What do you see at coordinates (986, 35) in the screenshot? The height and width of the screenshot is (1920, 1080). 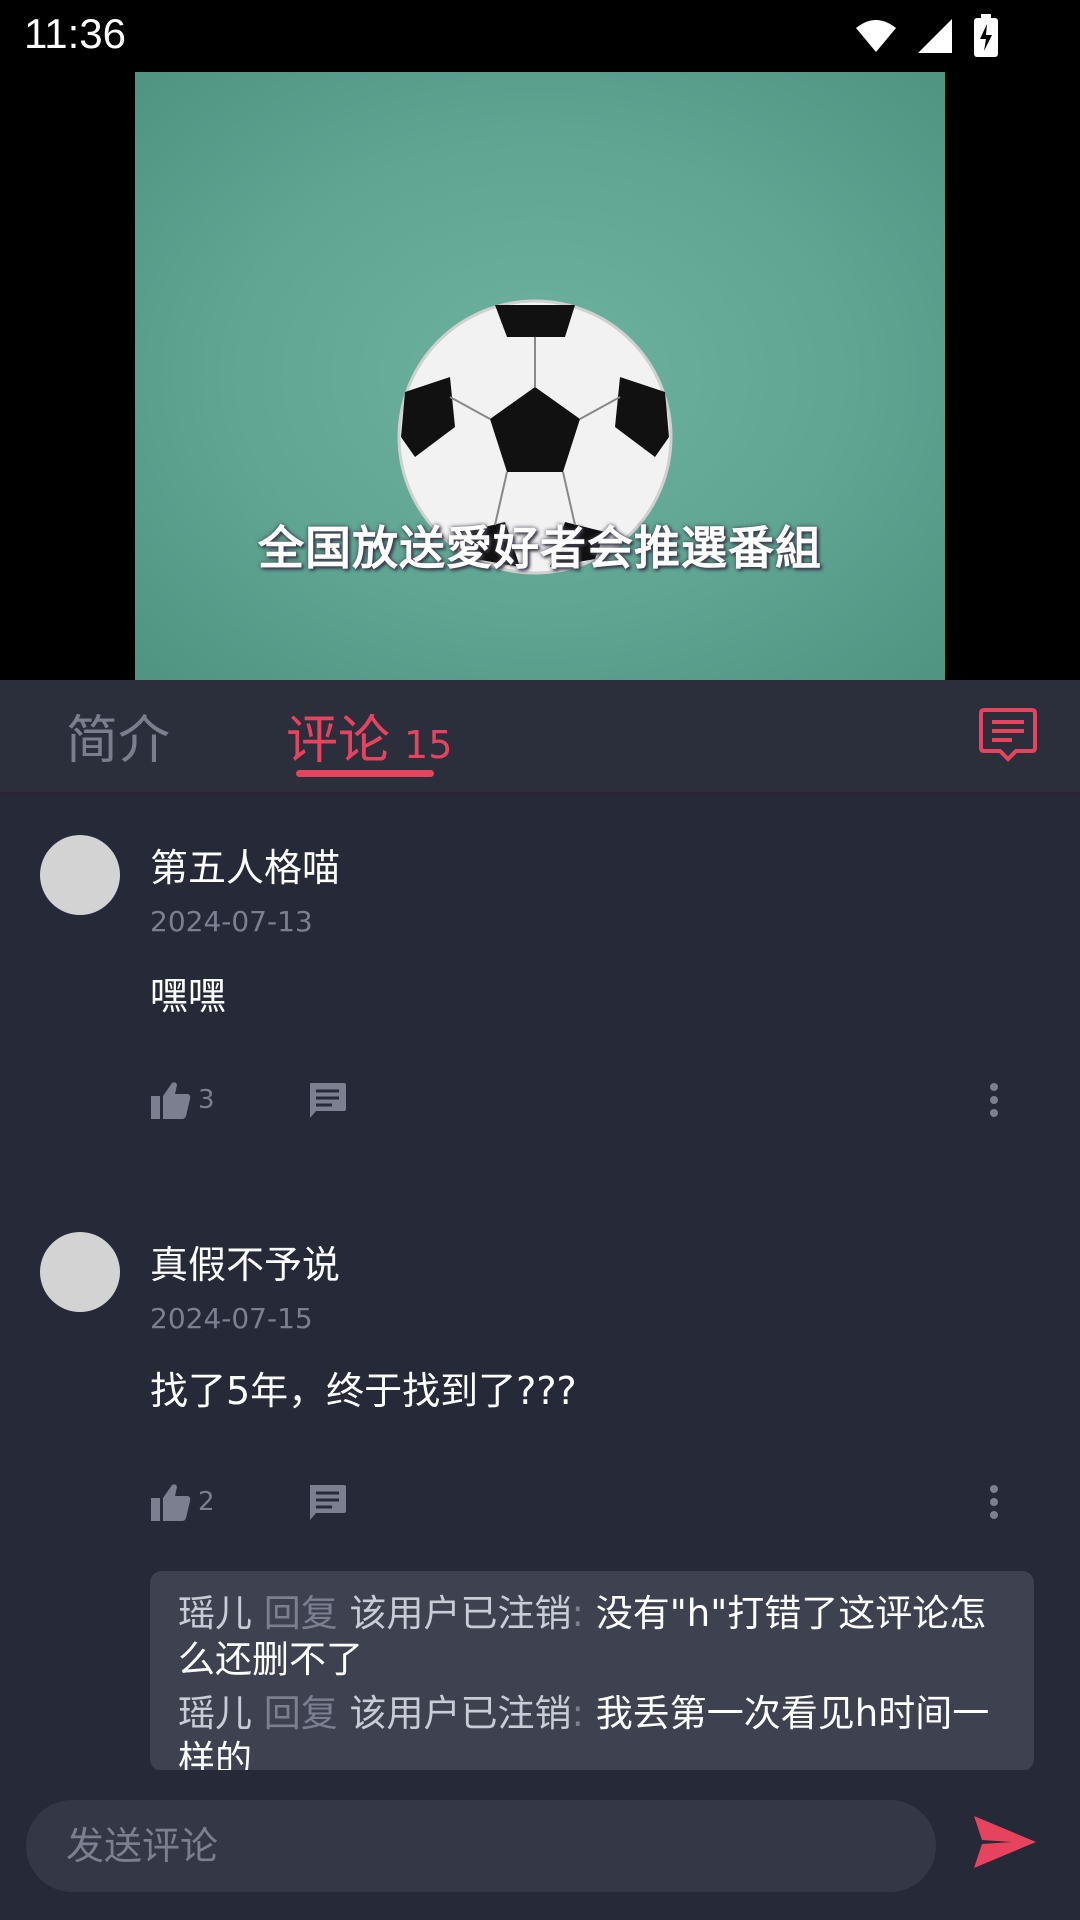 I see `battery-icon` at bounding box center [986, 35].